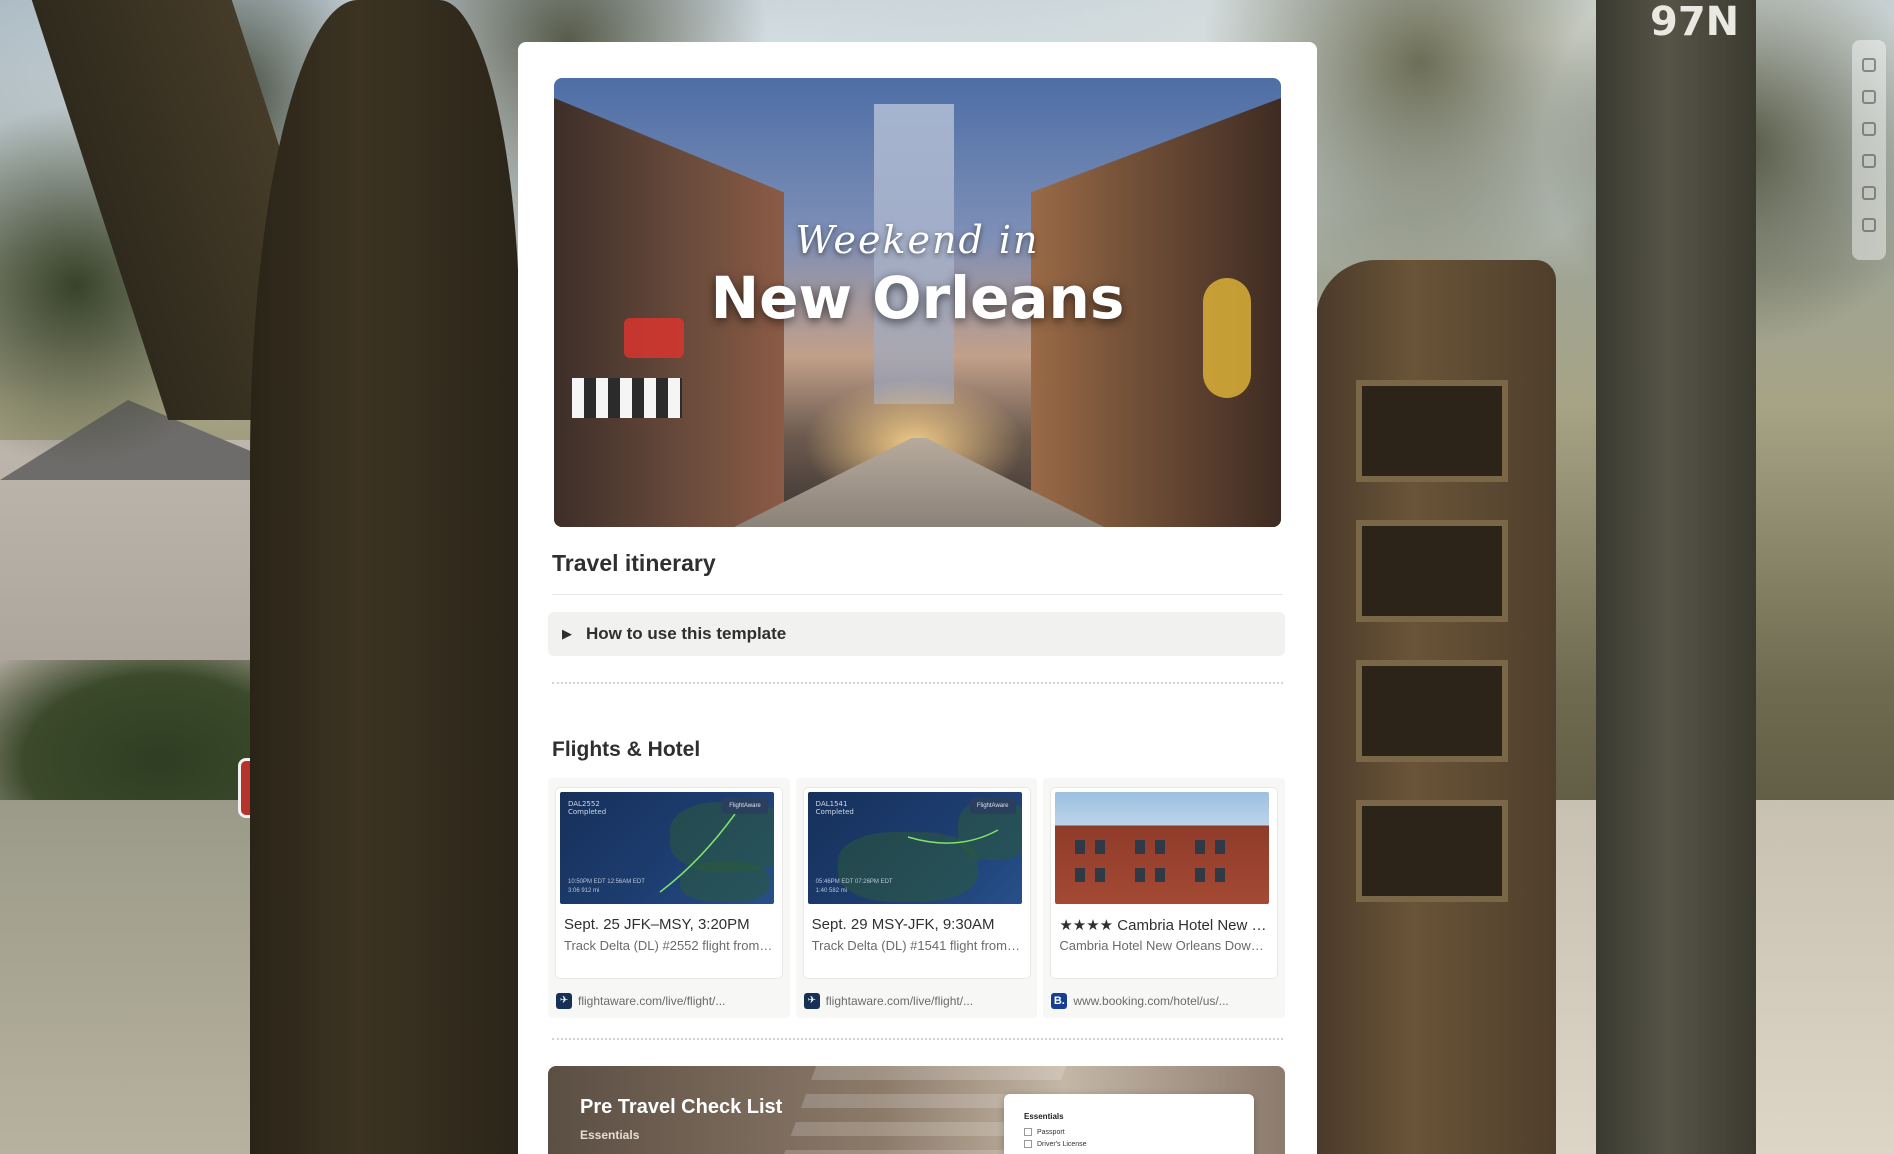  Describe the element at coordinates (1059, 1001) in the screenshot. I see `booking-icon: B.` at that location.